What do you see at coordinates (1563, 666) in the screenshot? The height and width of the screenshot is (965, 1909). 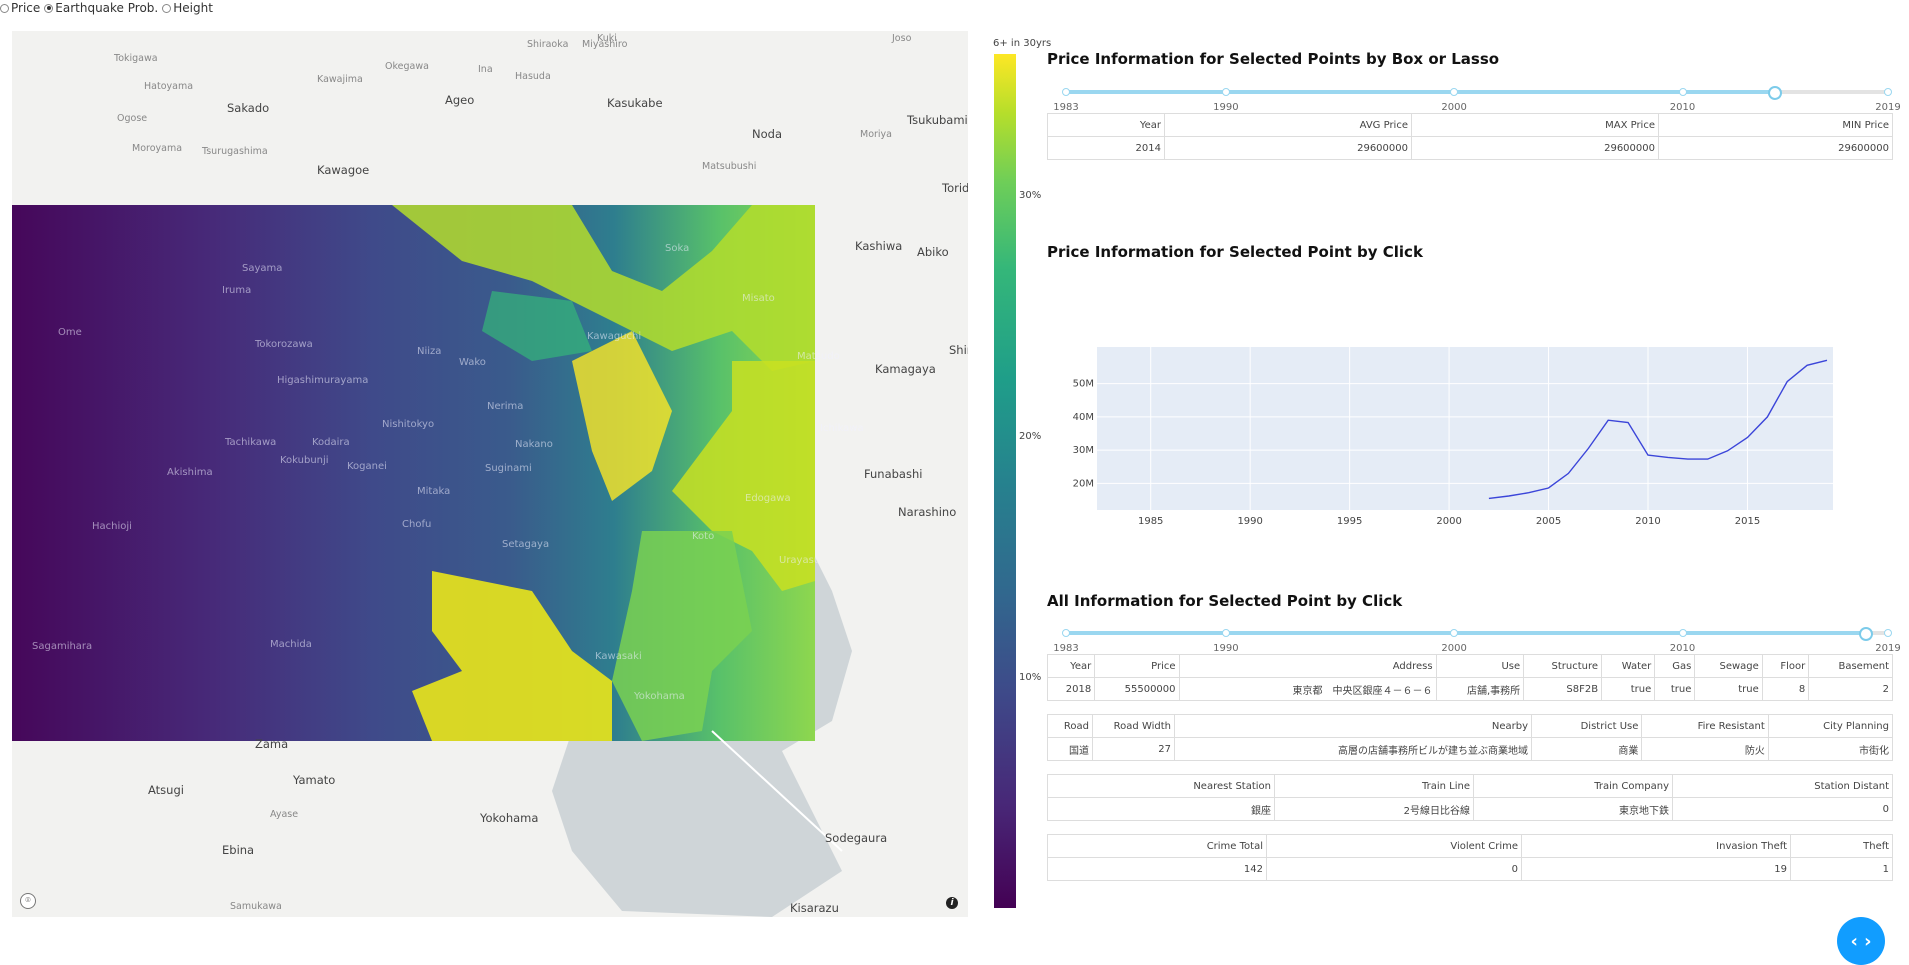 I see `table-header: Structure` at bounding box center [1563, 666].